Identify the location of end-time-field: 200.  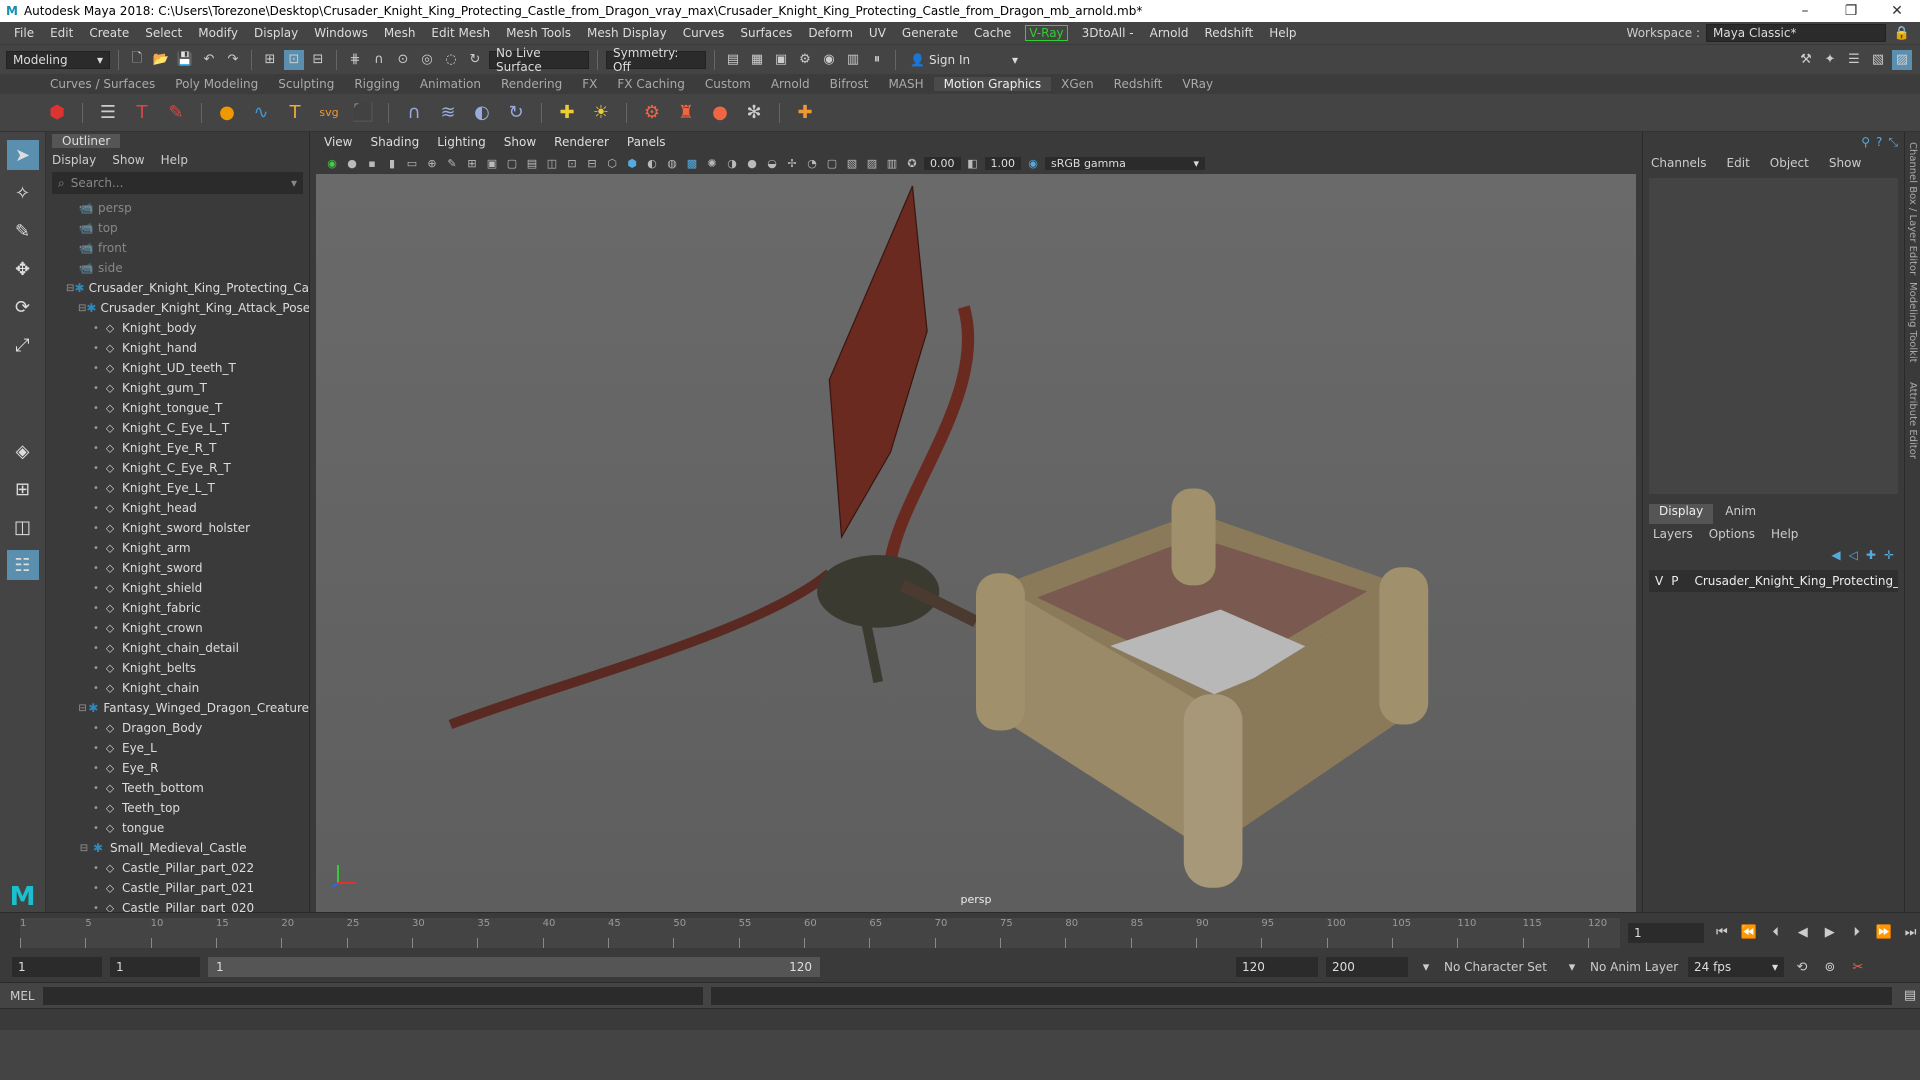
(1367, 967).